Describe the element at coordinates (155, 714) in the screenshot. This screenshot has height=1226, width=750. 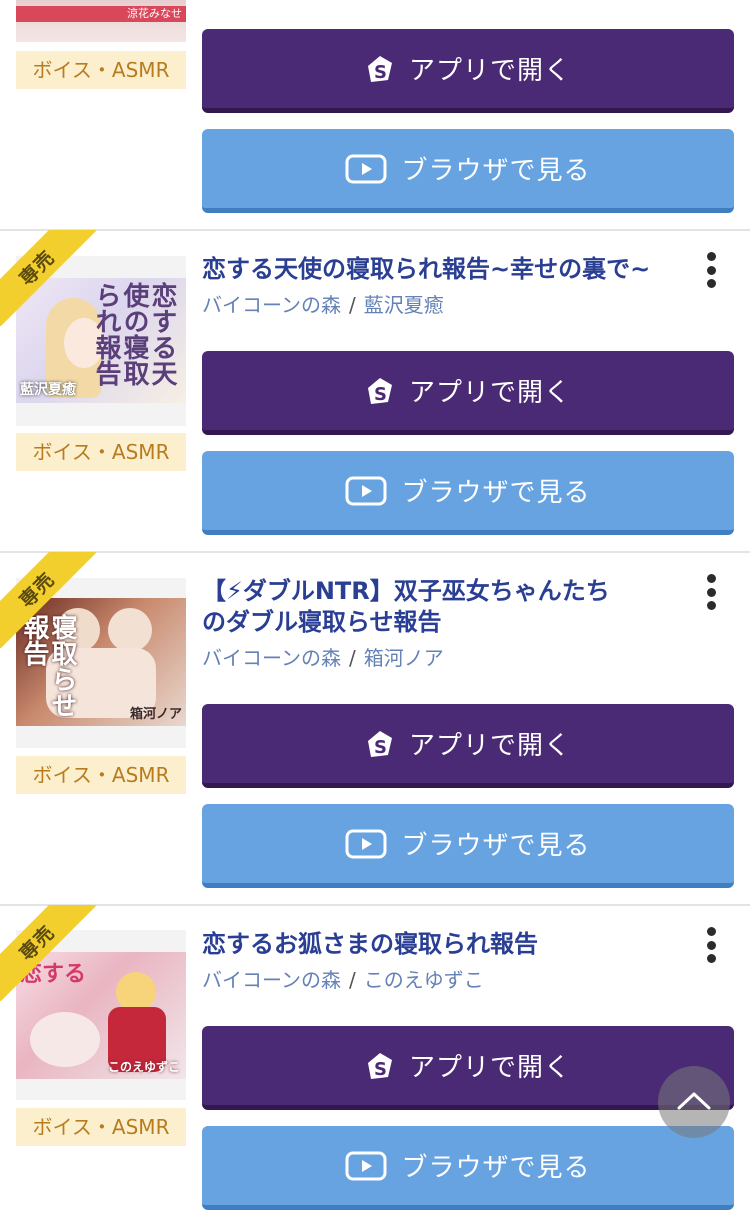
I see `thumbnail-caption: 箱河ノア` at that location.